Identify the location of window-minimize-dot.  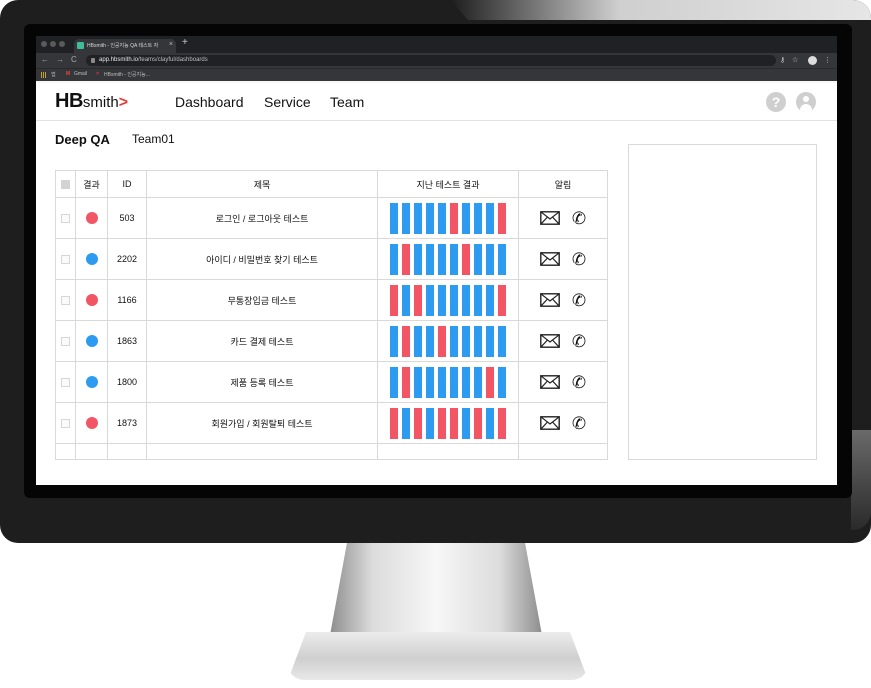
(53, 44).